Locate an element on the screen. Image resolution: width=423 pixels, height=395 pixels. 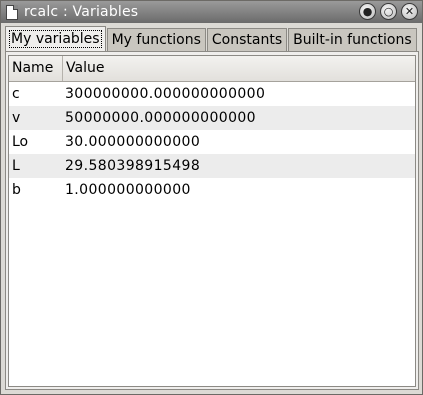
table-header: Name Value is located at coordinates (212, 69).